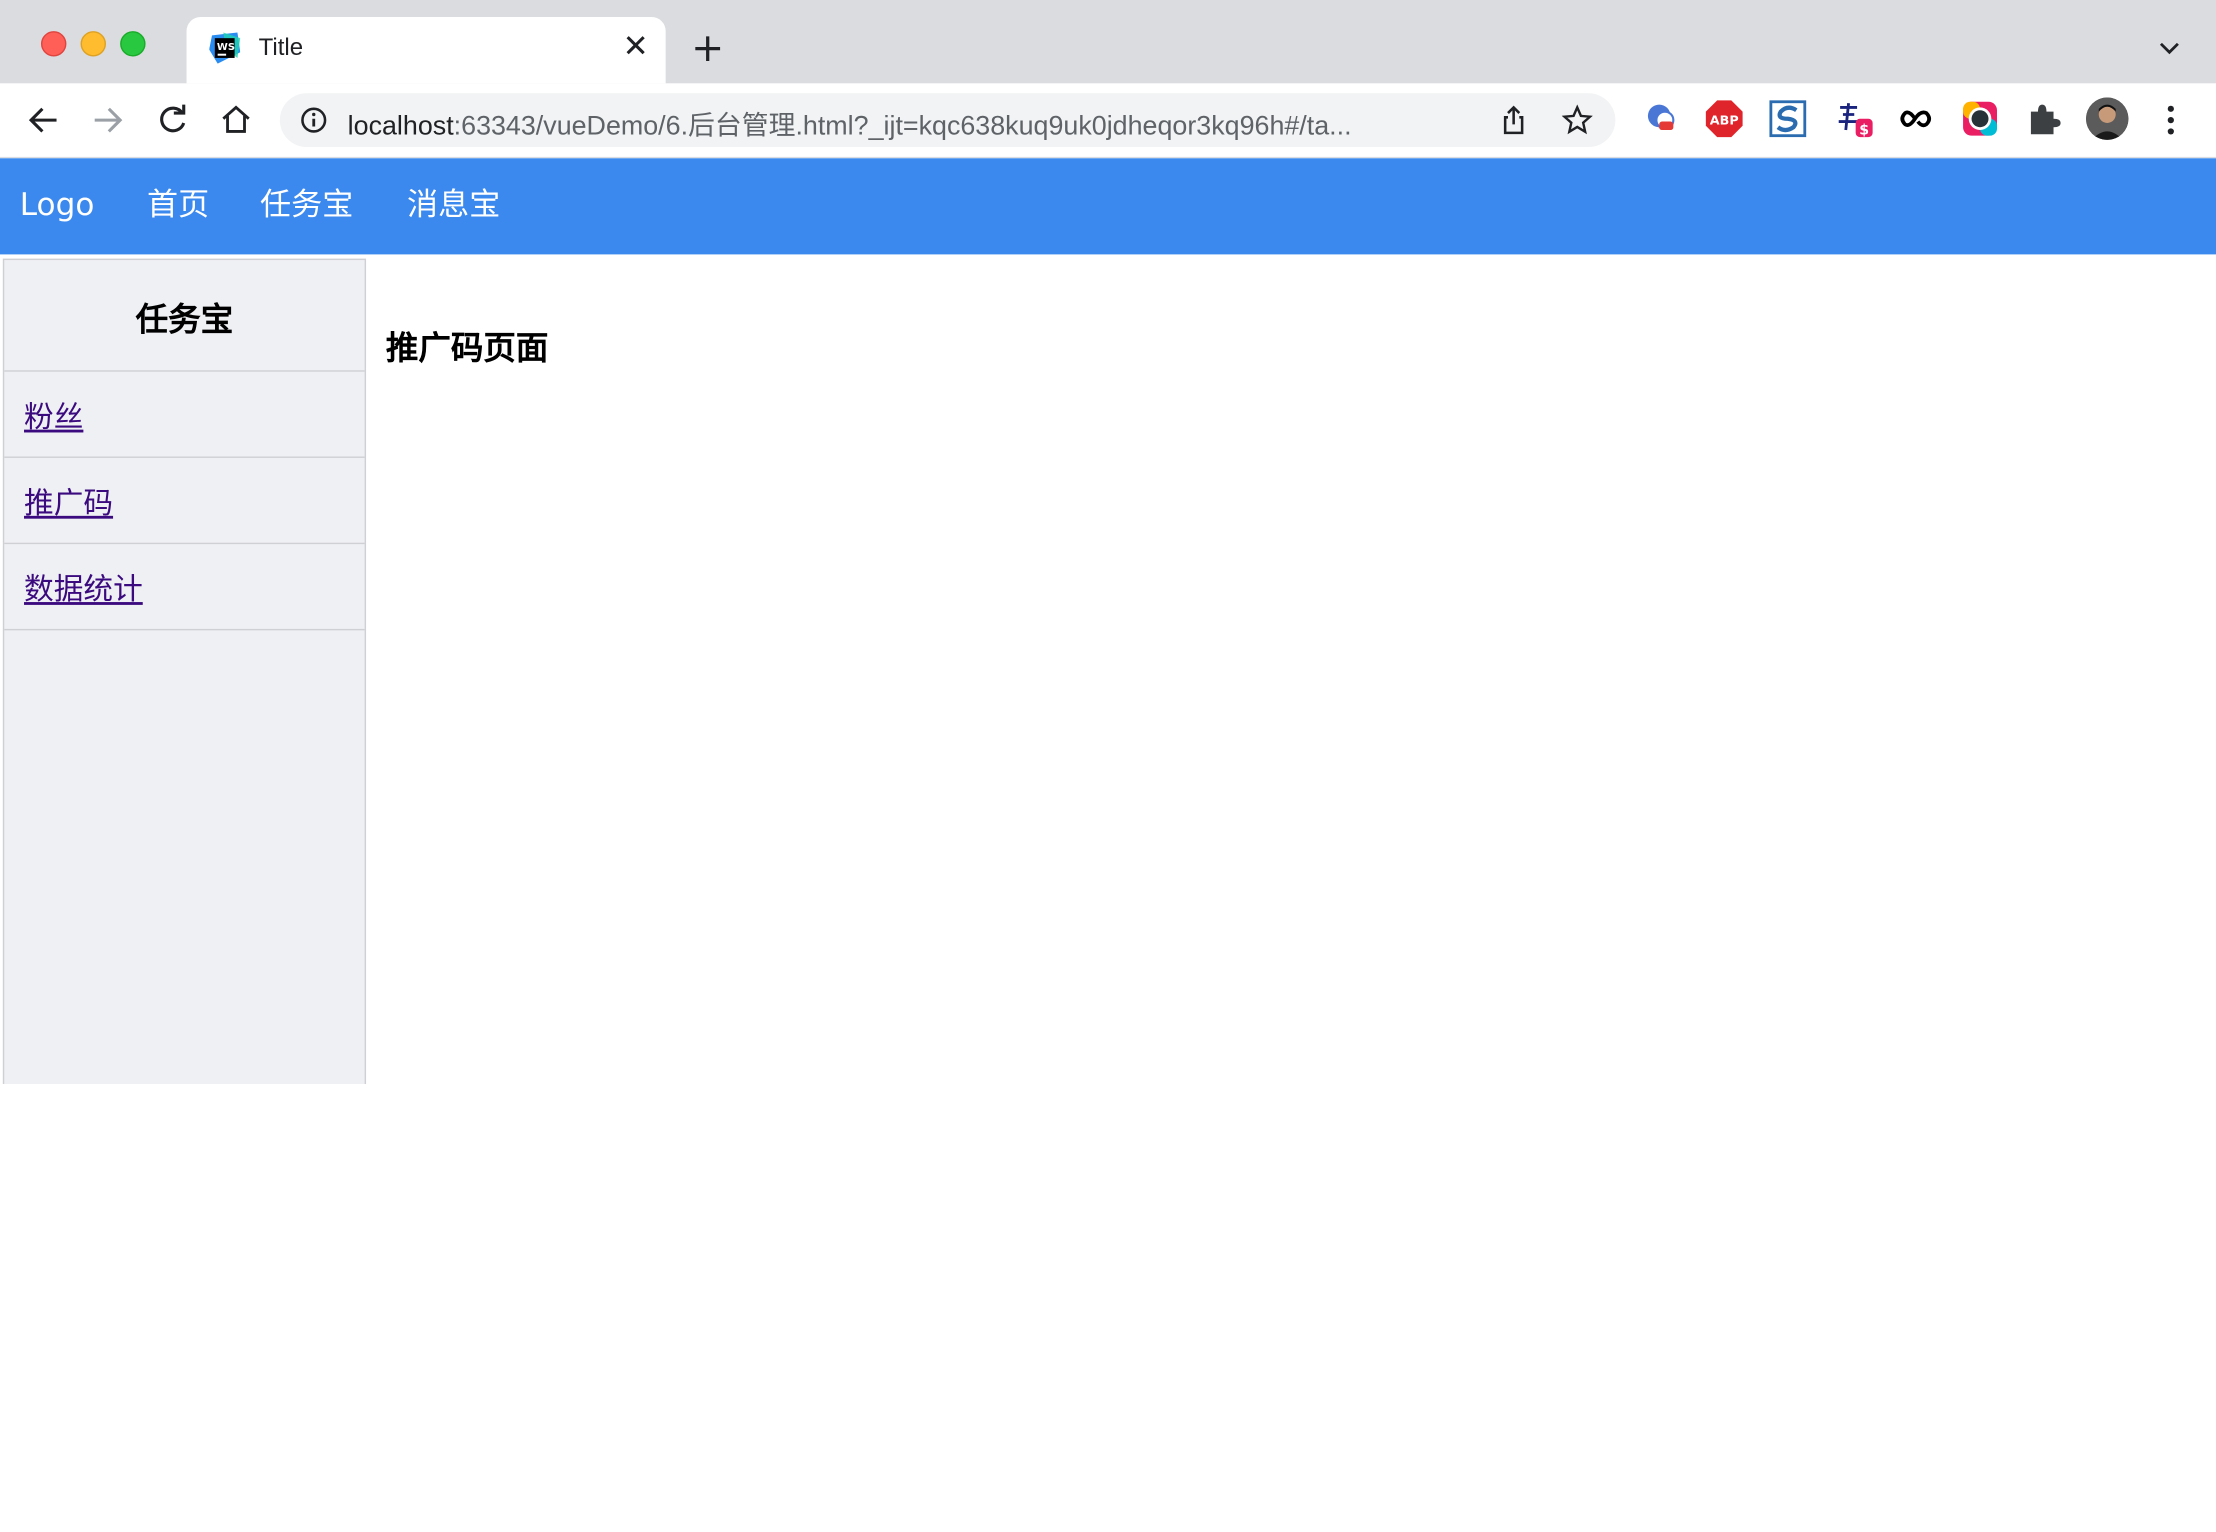  Describe the element at coordinates (133, 44) in the screenshot. I see `window-maximize-button` at that location.